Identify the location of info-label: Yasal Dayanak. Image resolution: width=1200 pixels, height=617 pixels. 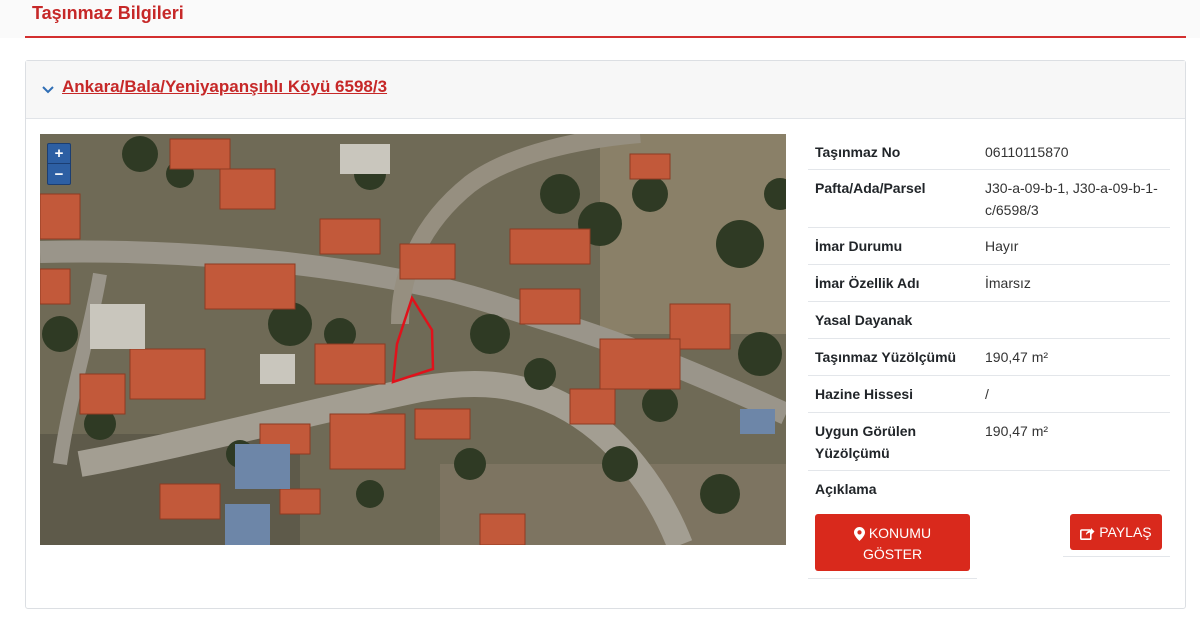
(864, 320).